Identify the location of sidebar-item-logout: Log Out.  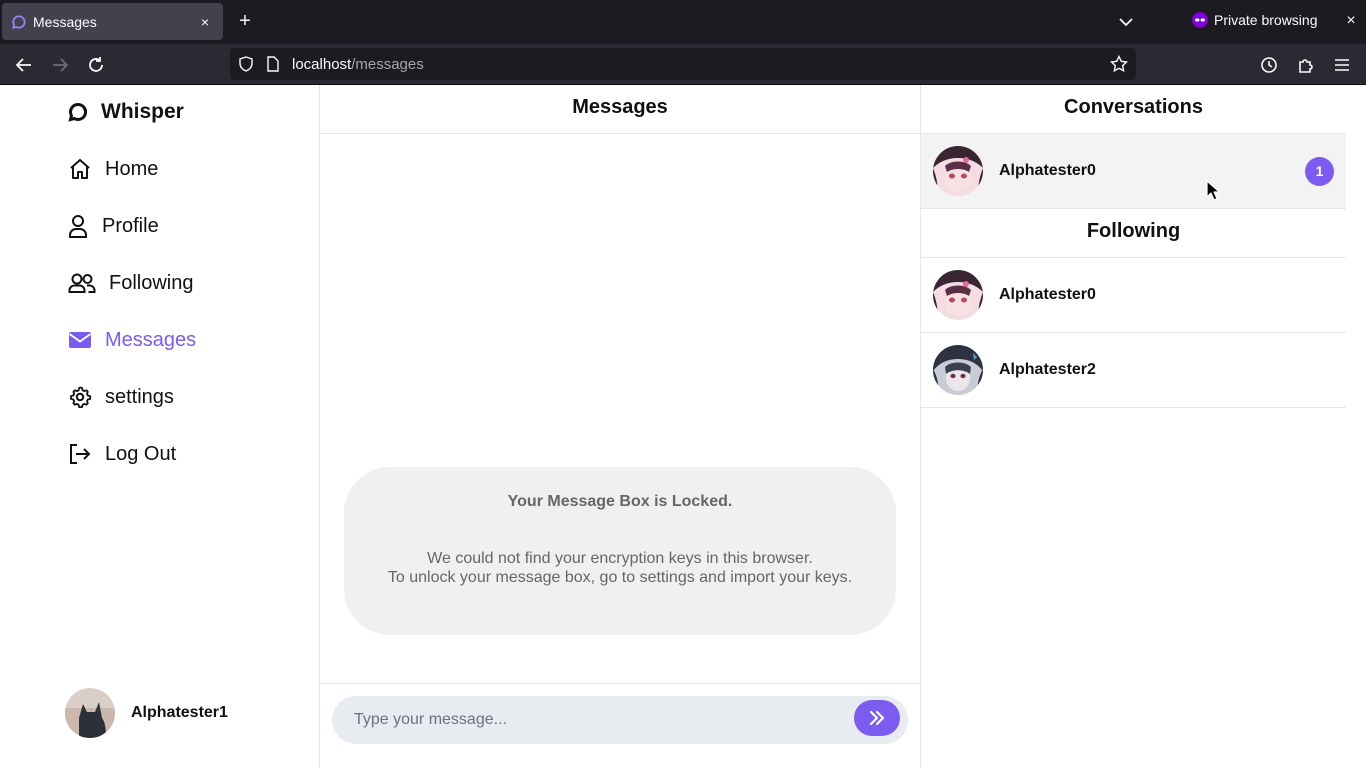
(122, 454).